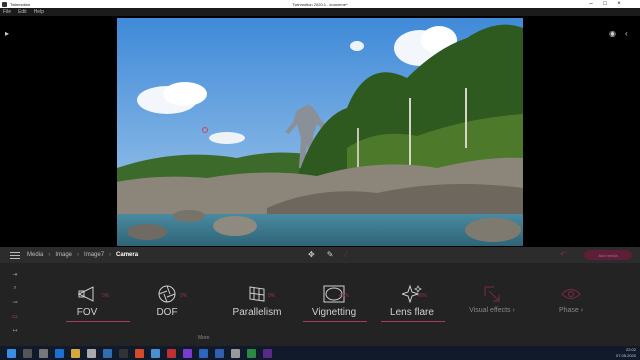 The width and height of the screenshot is (640, 360). Describe the element at coordinates (422, 296) in the screenshot. I see `lens-flare-percent: 40%` at that location.